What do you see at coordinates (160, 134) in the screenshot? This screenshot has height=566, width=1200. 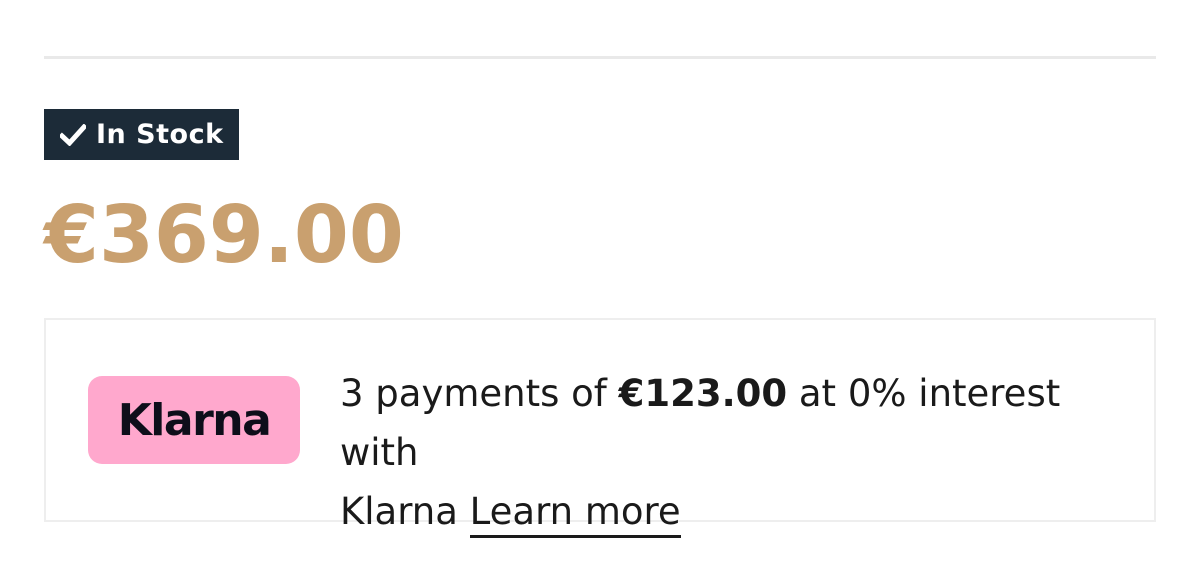 I see `stock-status-label: In Stock` at bounding box center [160, 134].